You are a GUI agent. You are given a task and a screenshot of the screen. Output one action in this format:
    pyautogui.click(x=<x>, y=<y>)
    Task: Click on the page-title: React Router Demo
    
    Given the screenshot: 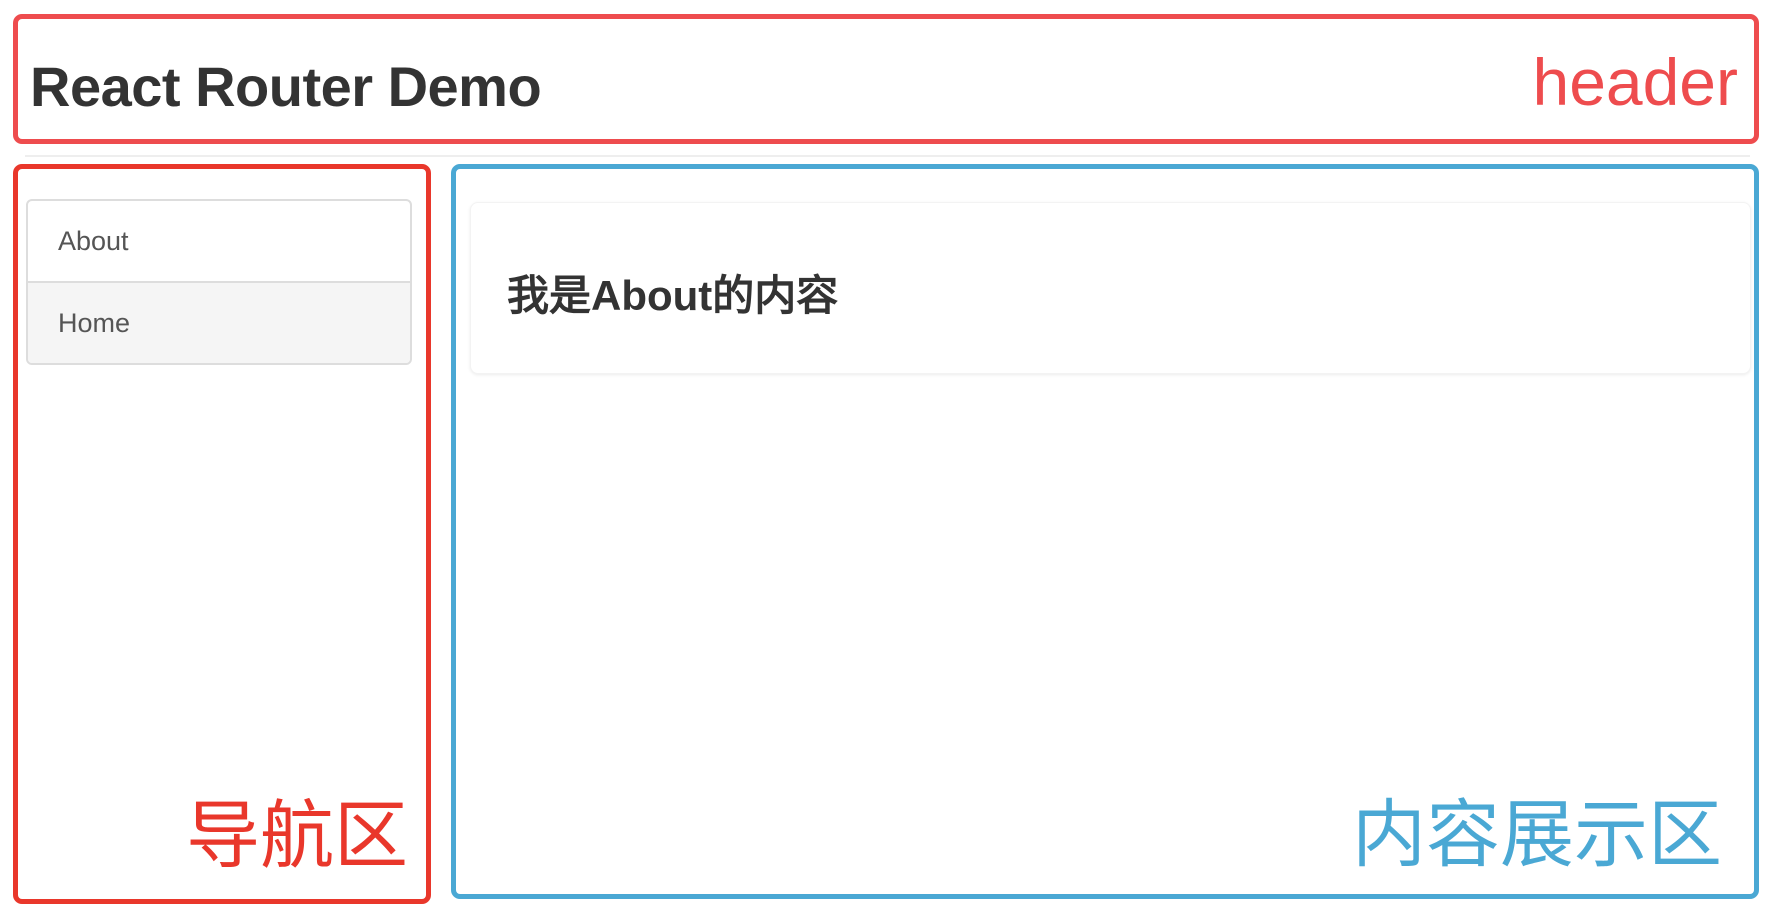 What is the action you would take?
    pyautogui.click(x=286, y=86)
    